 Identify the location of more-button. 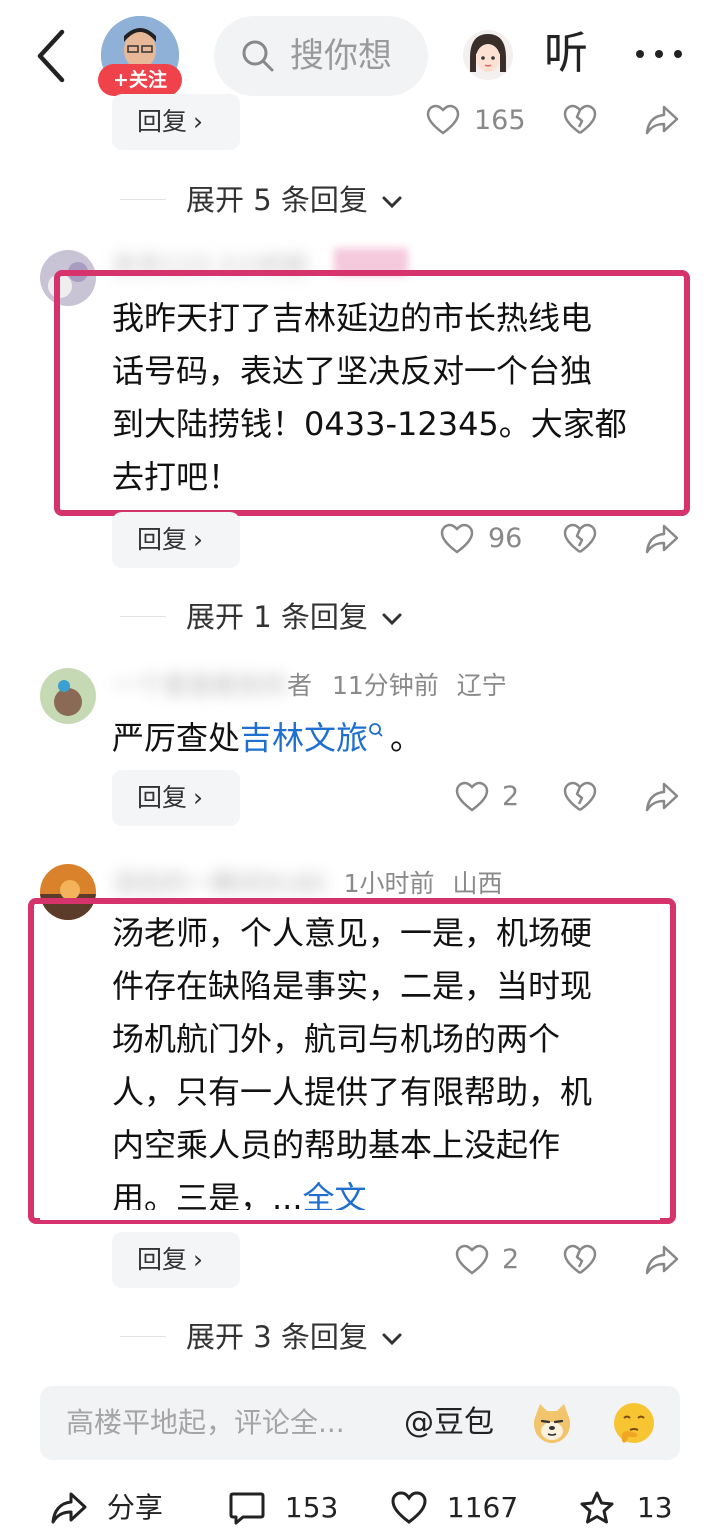
(659, 54).